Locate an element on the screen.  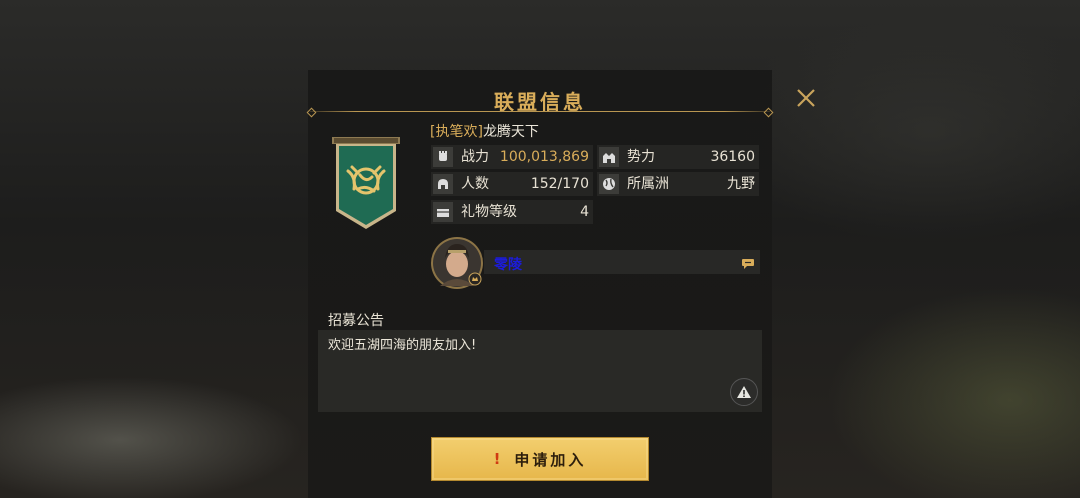
stat-value: 100,013,869 is located at coordinates (544, 157).